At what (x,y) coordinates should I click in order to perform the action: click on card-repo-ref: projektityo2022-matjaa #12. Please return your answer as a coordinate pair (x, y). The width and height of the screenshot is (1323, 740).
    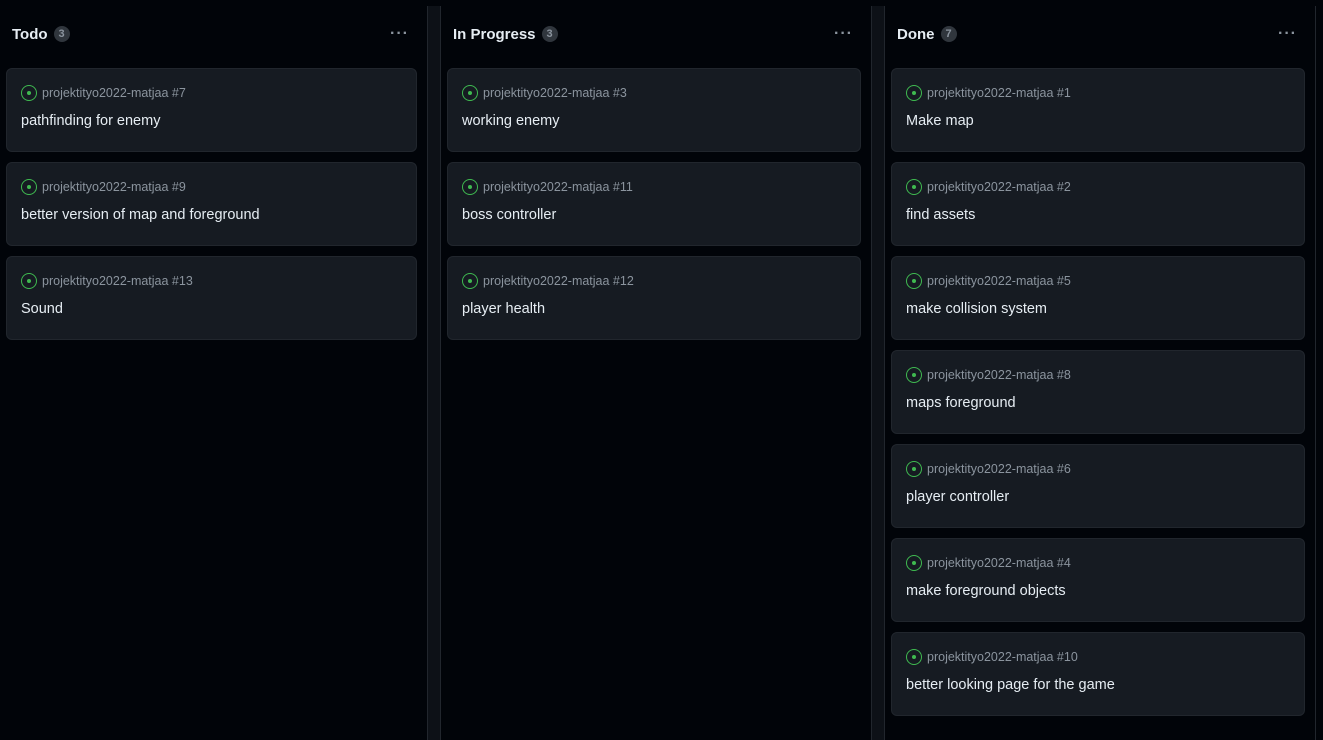
    Looking at the image, I should click on (558, 281).